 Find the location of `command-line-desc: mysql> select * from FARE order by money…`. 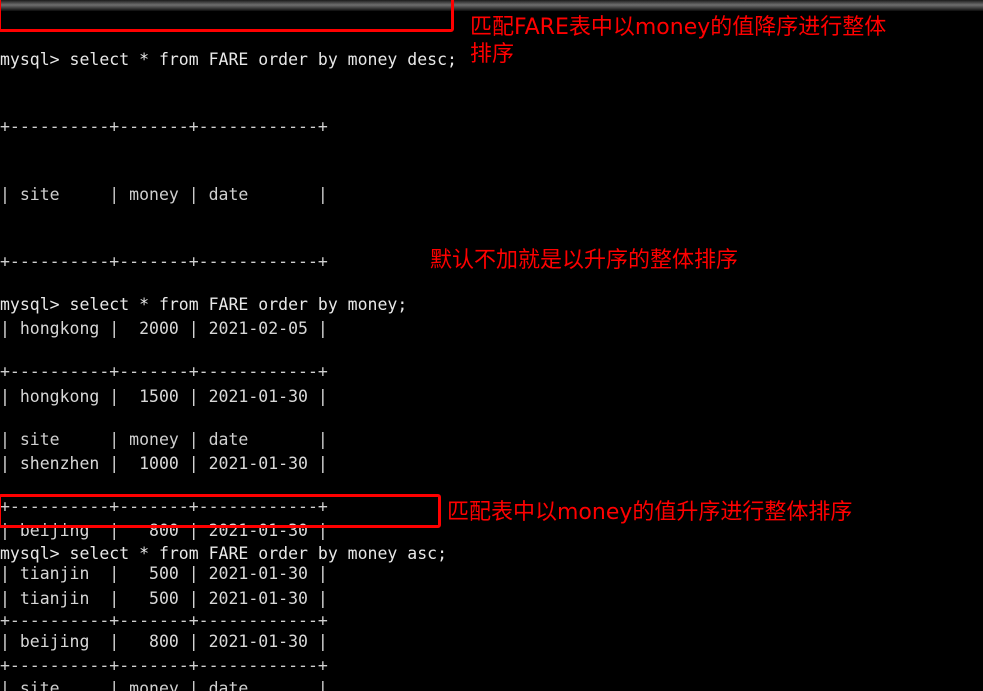

command-line-desc: mysql> select * from FARE order by money… is located at coordinates (235, 60).